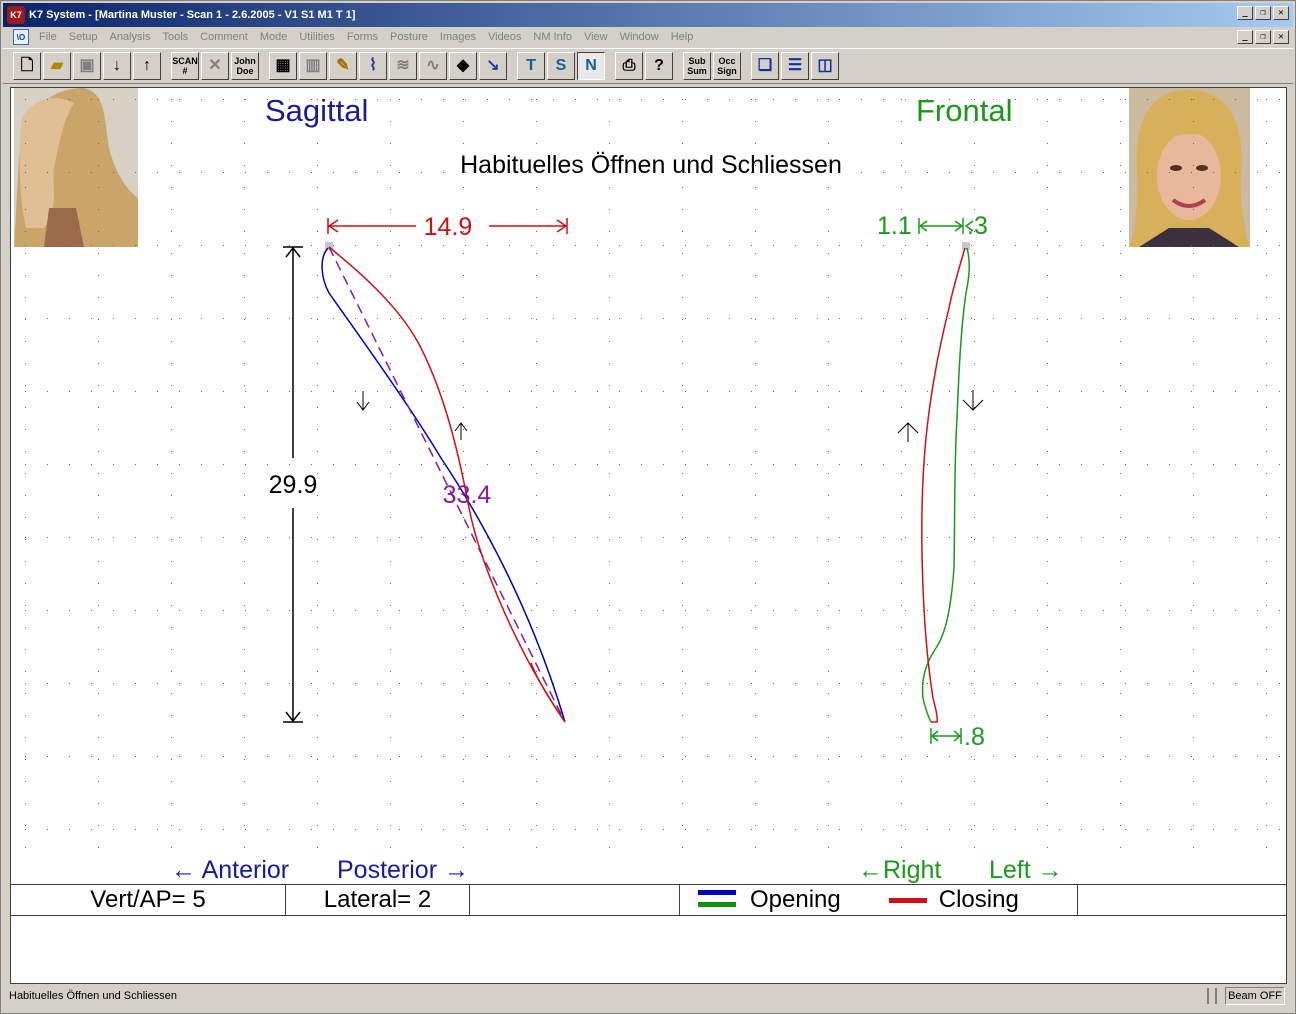 The image size is (1296, 1014). Describe the element at coordinates (531, 66) in the screenshot. I see `view-t-button: T` at that location.